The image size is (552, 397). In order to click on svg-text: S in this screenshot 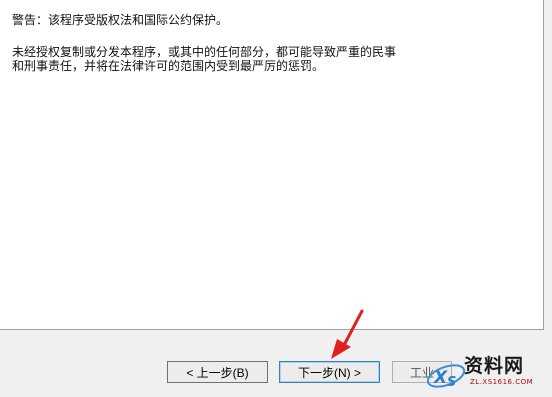, I will do `click(451, 382)`.